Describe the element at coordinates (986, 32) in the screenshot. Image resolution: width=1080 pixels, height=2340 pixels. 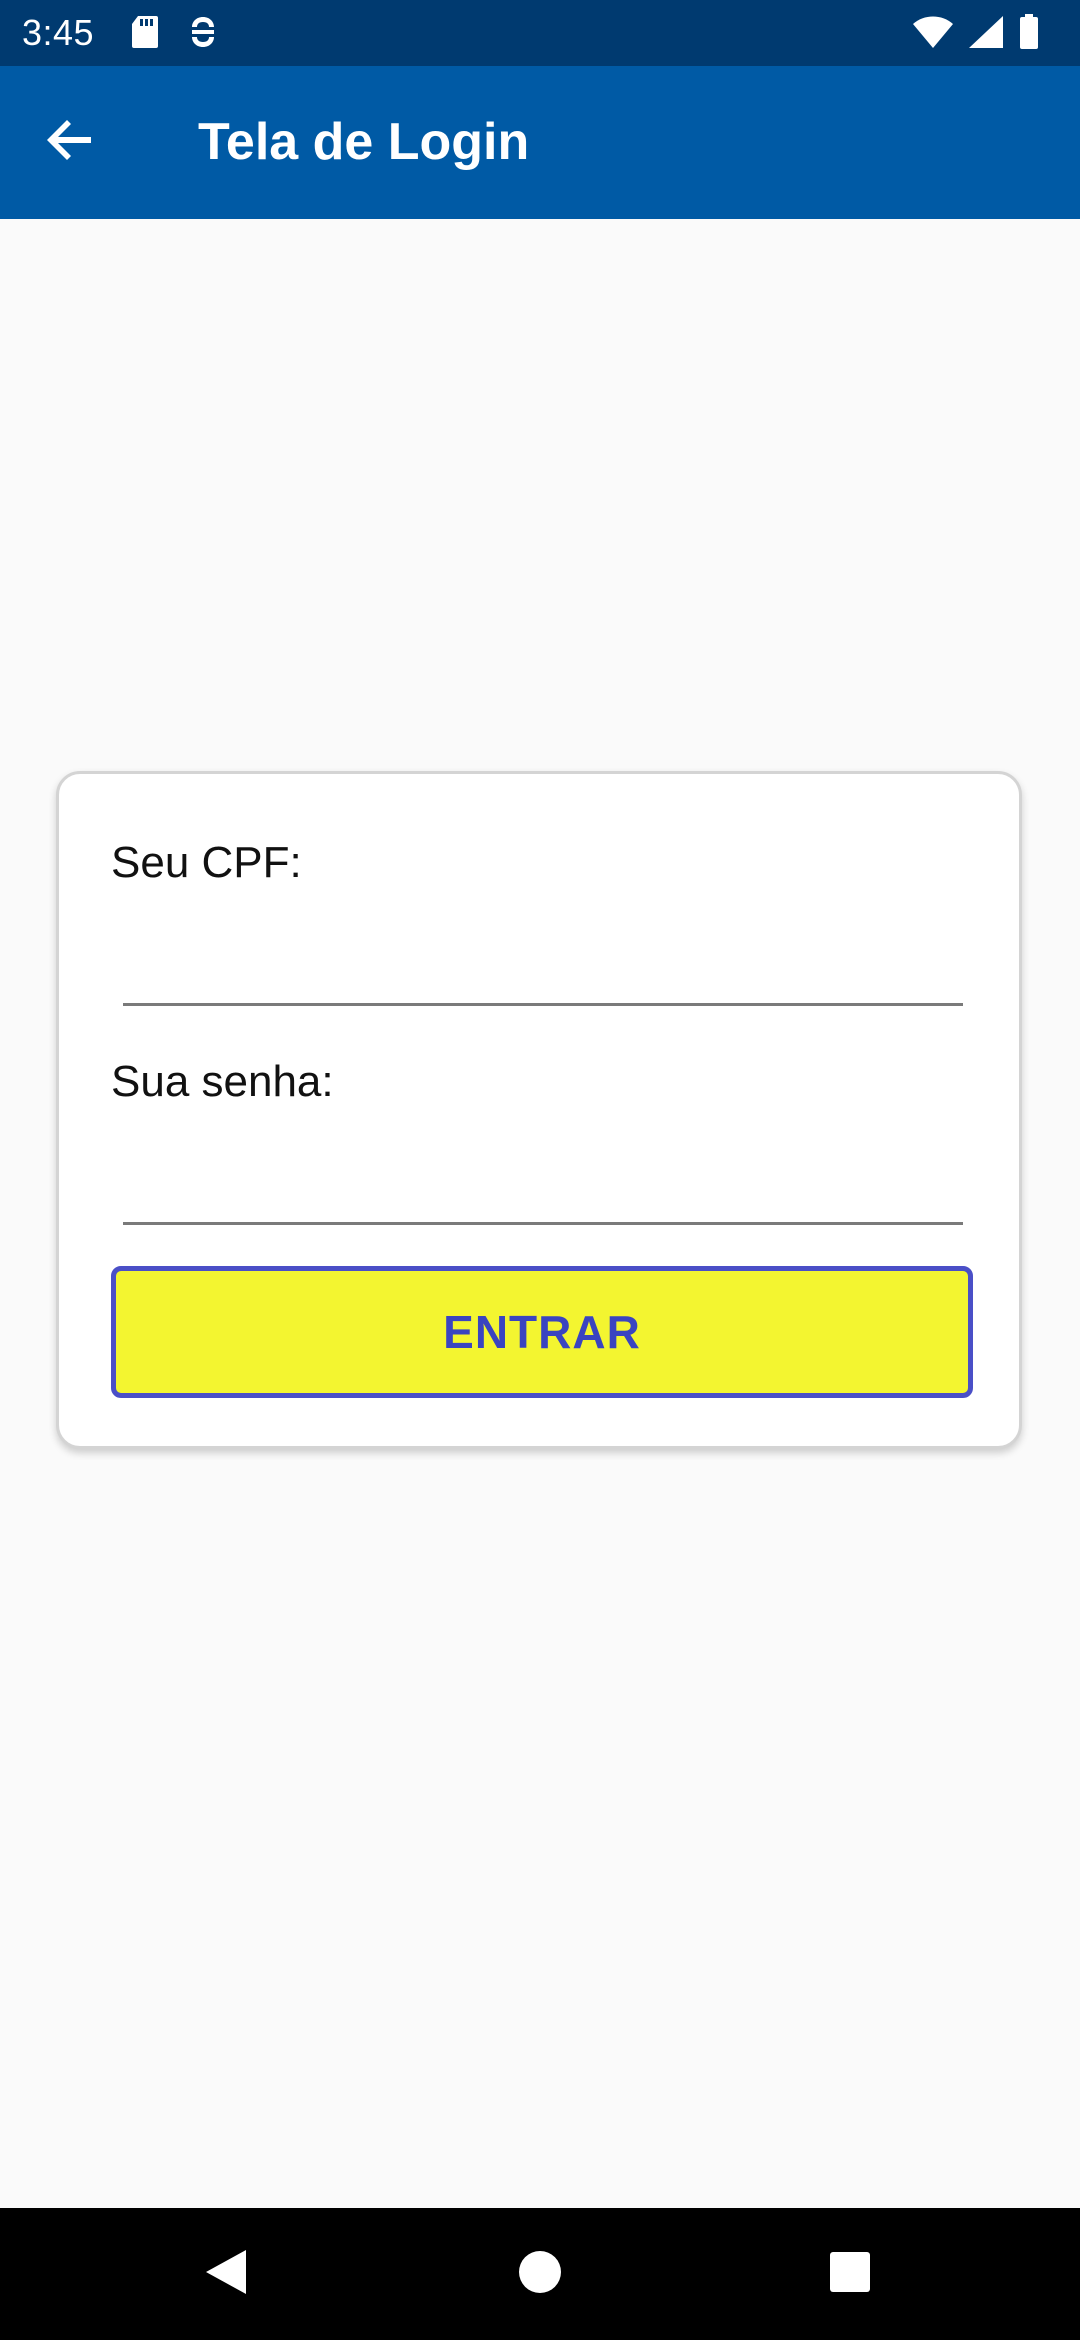
I see `signal-icon` at that location.